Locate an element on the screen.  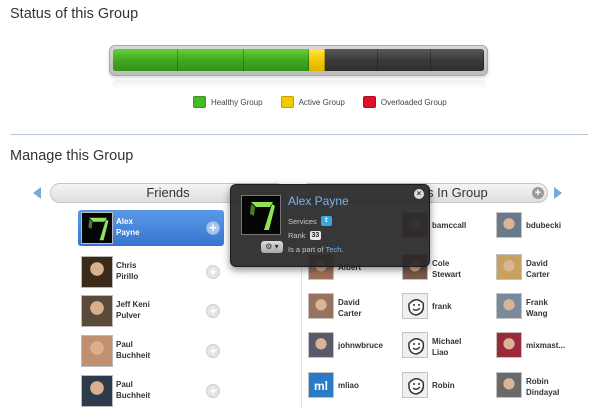
member-name-line2: Carter is located at coordinates (350, 313).